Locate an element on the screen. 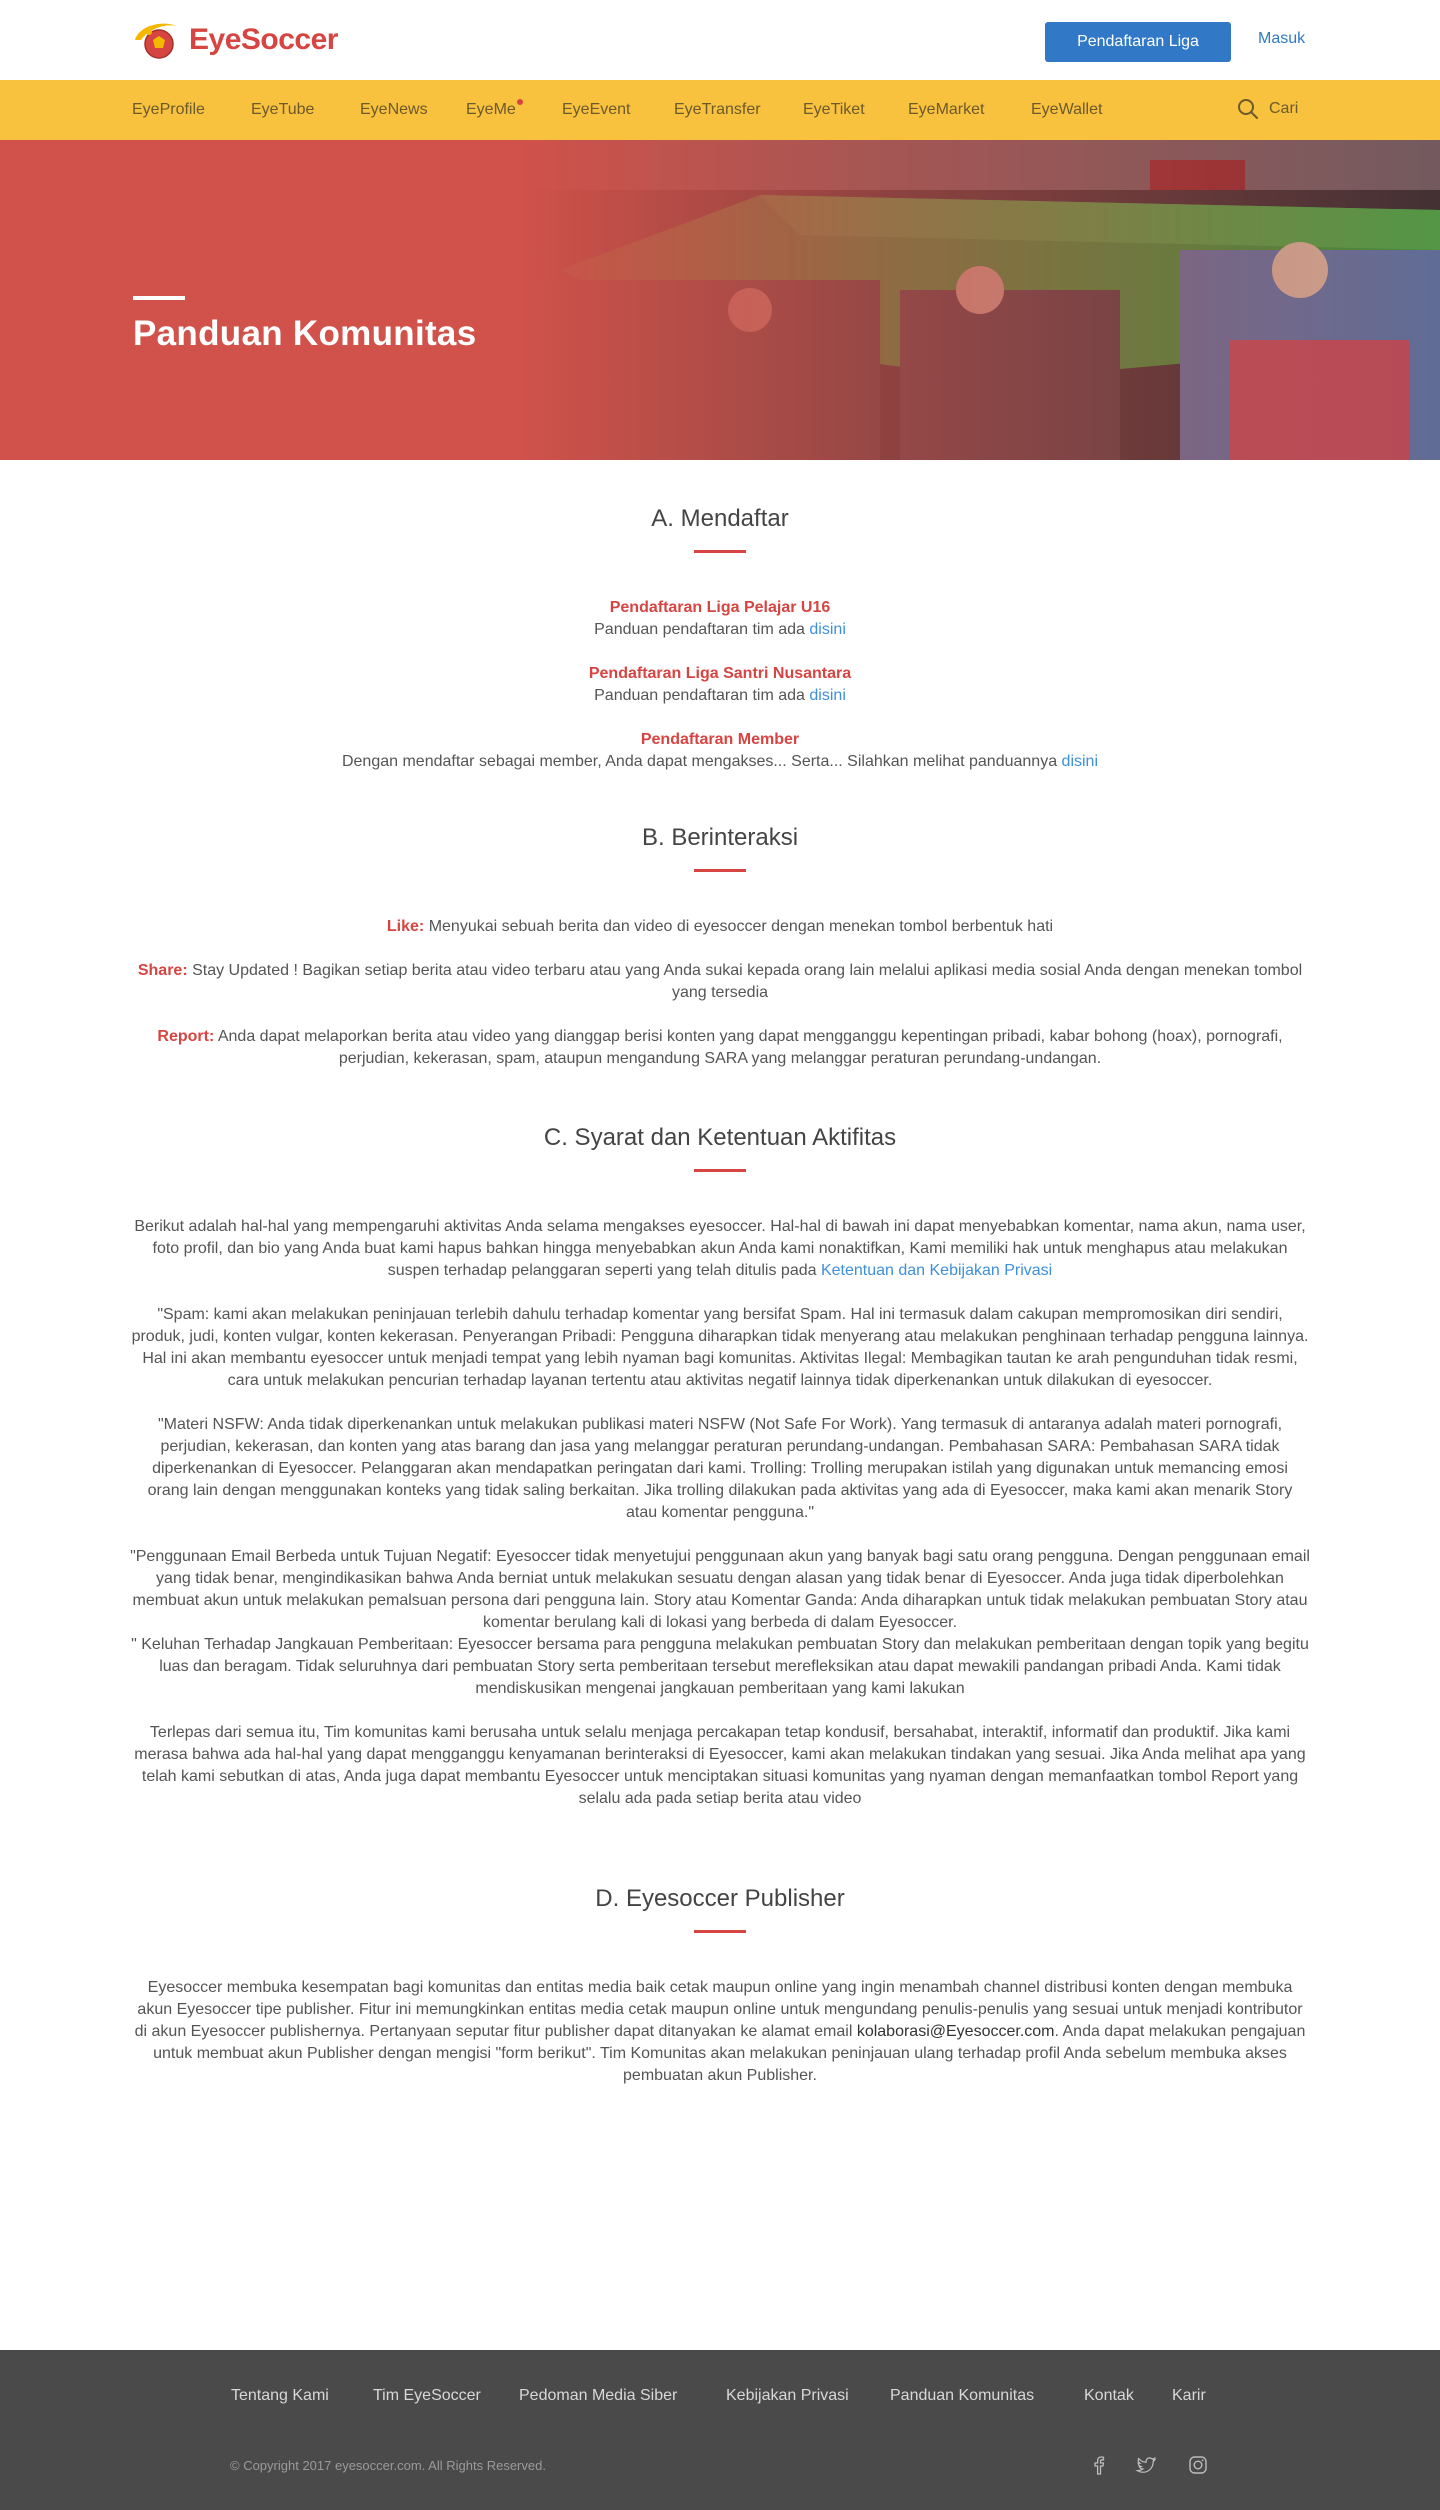 The height and width of the screenshot is (2510, 1440). nav-item-eyeme-label: EyeMe is located at coordinates (491, 109).